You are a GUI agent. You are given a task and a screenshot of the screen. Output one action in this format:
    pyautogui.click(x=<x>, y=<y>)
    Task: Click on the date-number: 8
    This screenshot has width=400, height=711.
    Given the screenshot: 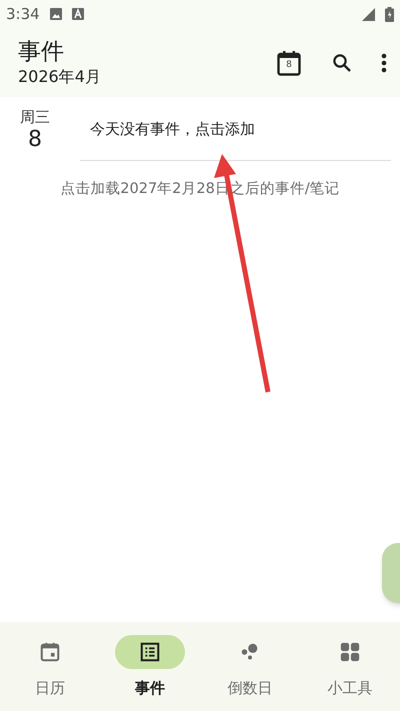 What is the action you would take?
    pyautogui.click(x=35, y=140)
    